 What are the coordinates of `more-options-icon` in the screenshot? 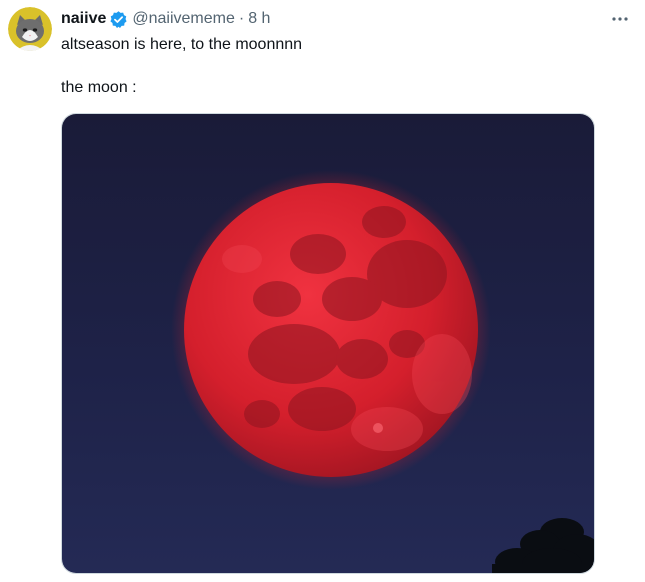 It's located at (620, 19).